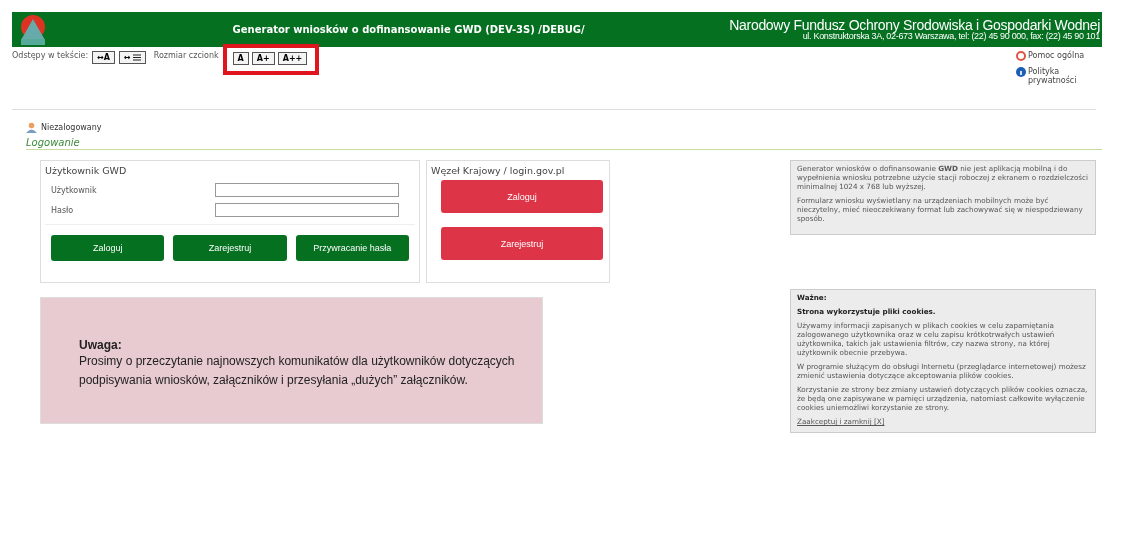 The width and height of the screenshot is (1130, 552). What do you see at coordinates (186, 55) in the screenshot?
I see `font-size-label: Rozmiar czcionk` at bounding box center [186, 55].